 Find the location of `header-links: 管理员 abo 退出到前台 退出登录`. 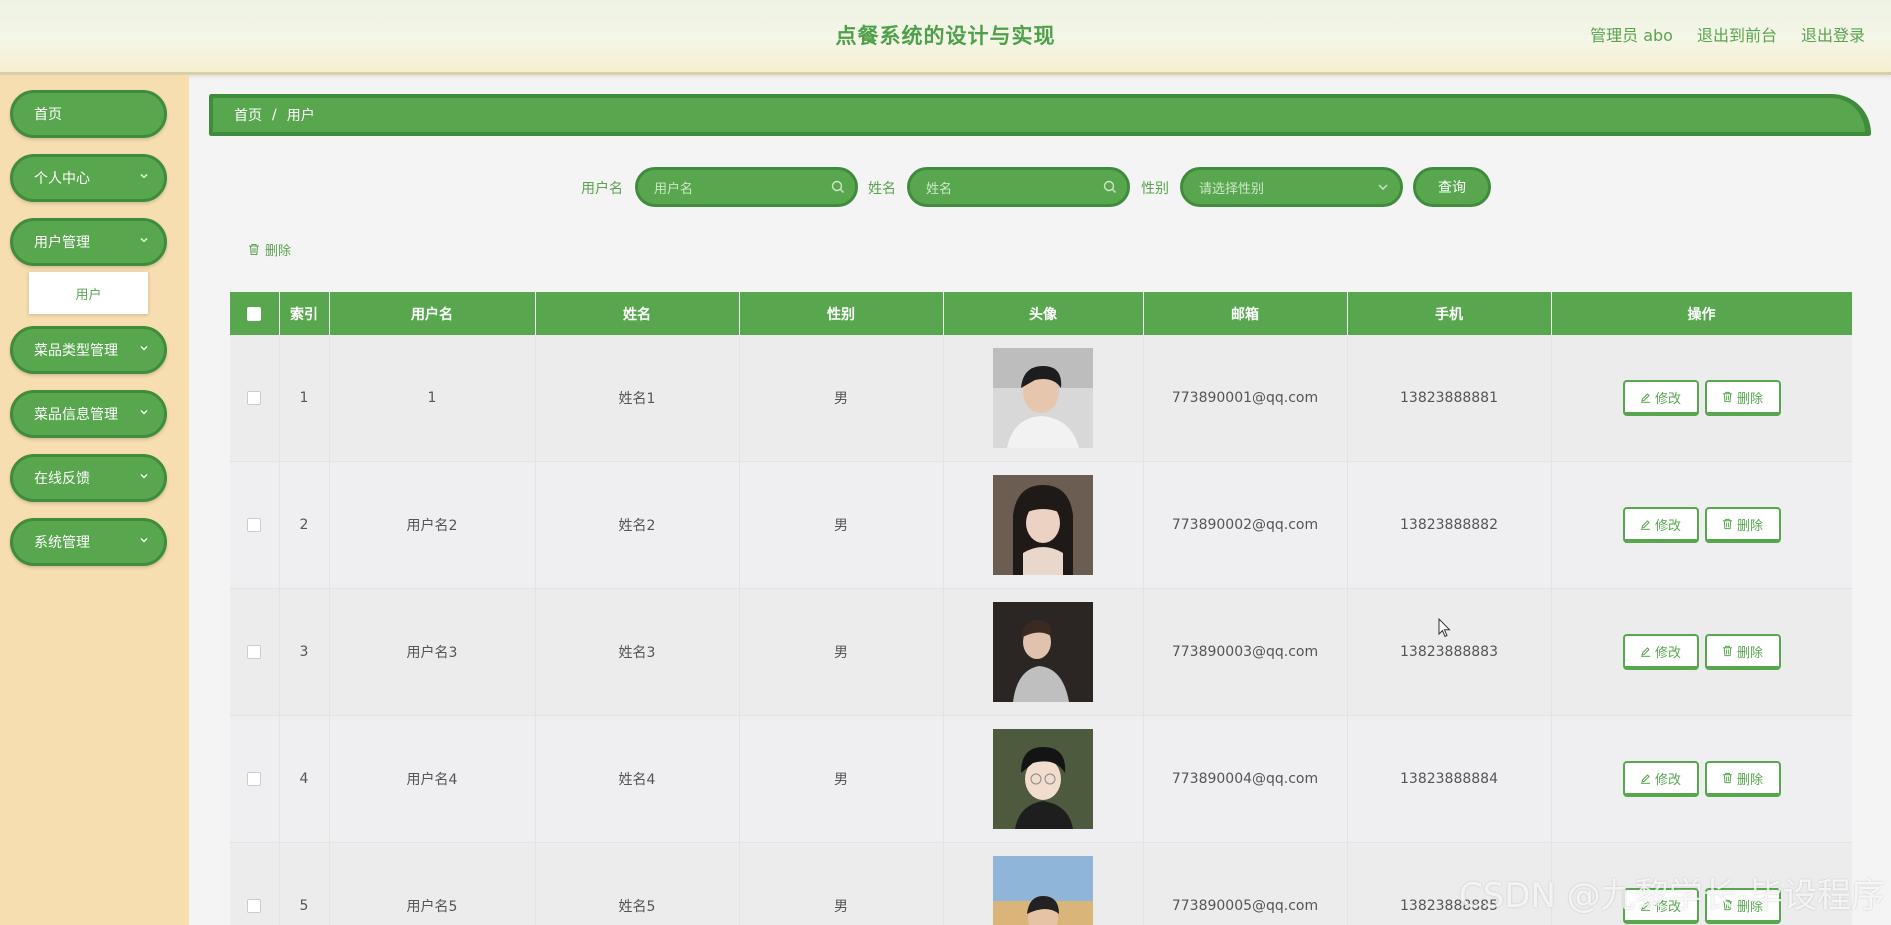

header-links: 管理员 abo 退出到前台 退出登录 is located at coordinates (1727, 34).